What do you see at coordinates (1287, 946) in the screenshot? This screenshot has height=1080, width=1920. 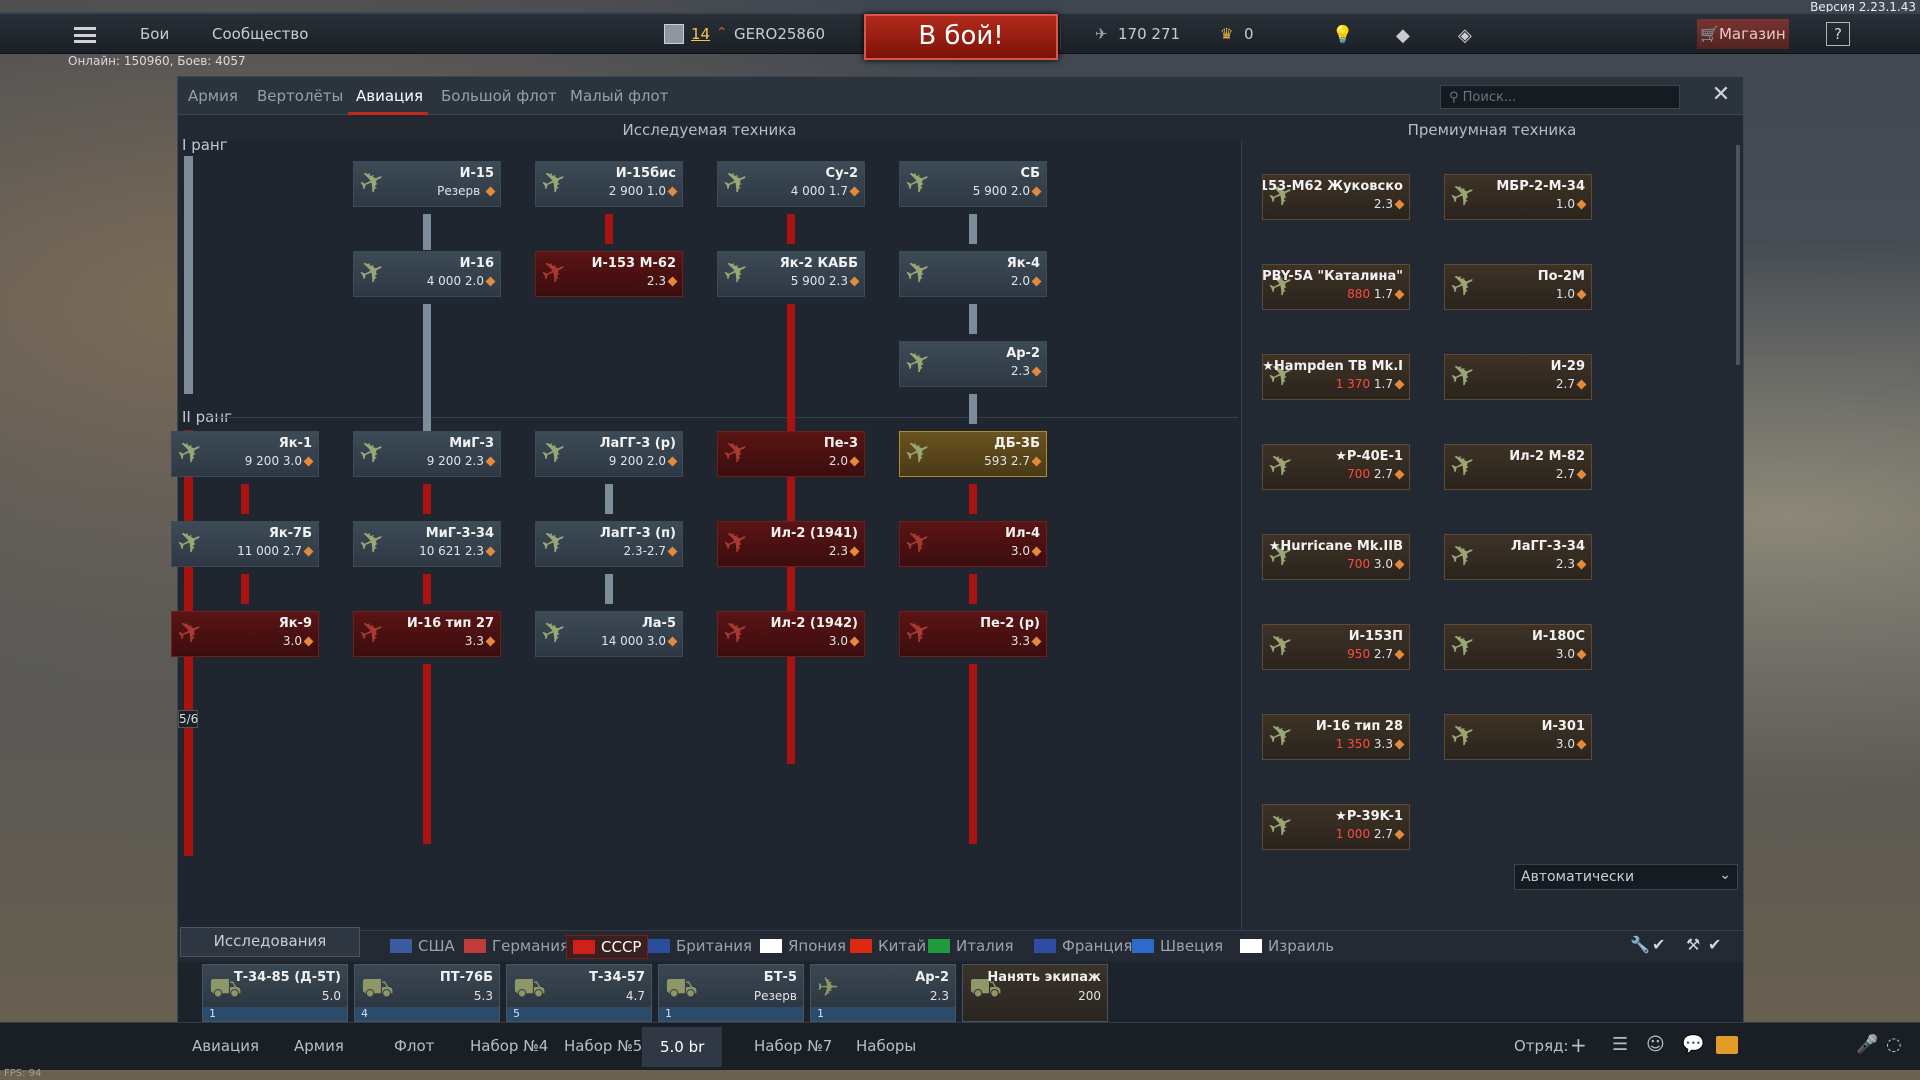 I see `nation-tab: Израиль` at bounding box center [1287, 946].